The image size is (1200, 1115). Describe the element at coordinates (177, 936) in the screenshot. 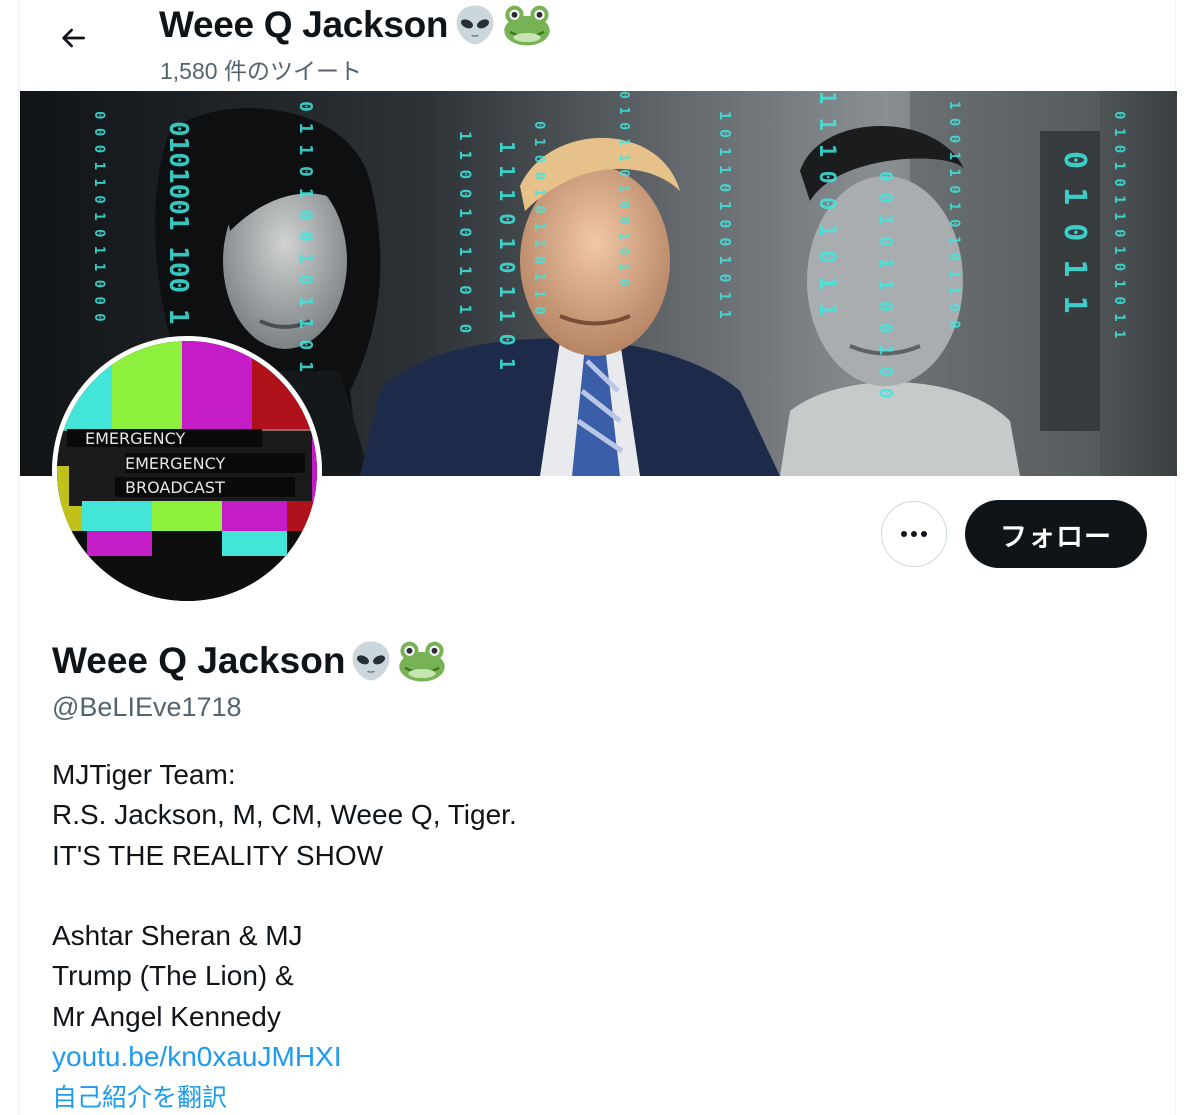

I see `bio-line: Ashtar Sheran & MJ` at that location.